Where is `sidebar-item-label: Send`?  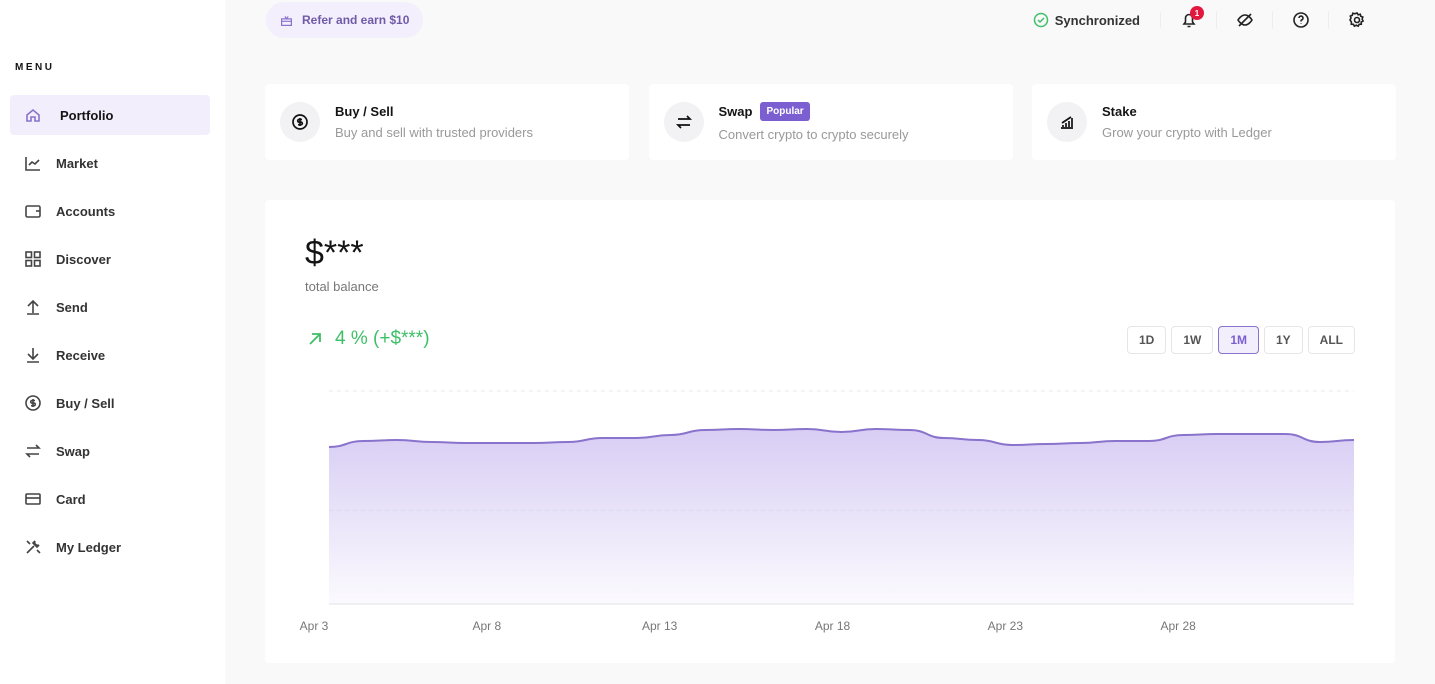
sidebar-item-label: Send is located at coordinates (72, 307).